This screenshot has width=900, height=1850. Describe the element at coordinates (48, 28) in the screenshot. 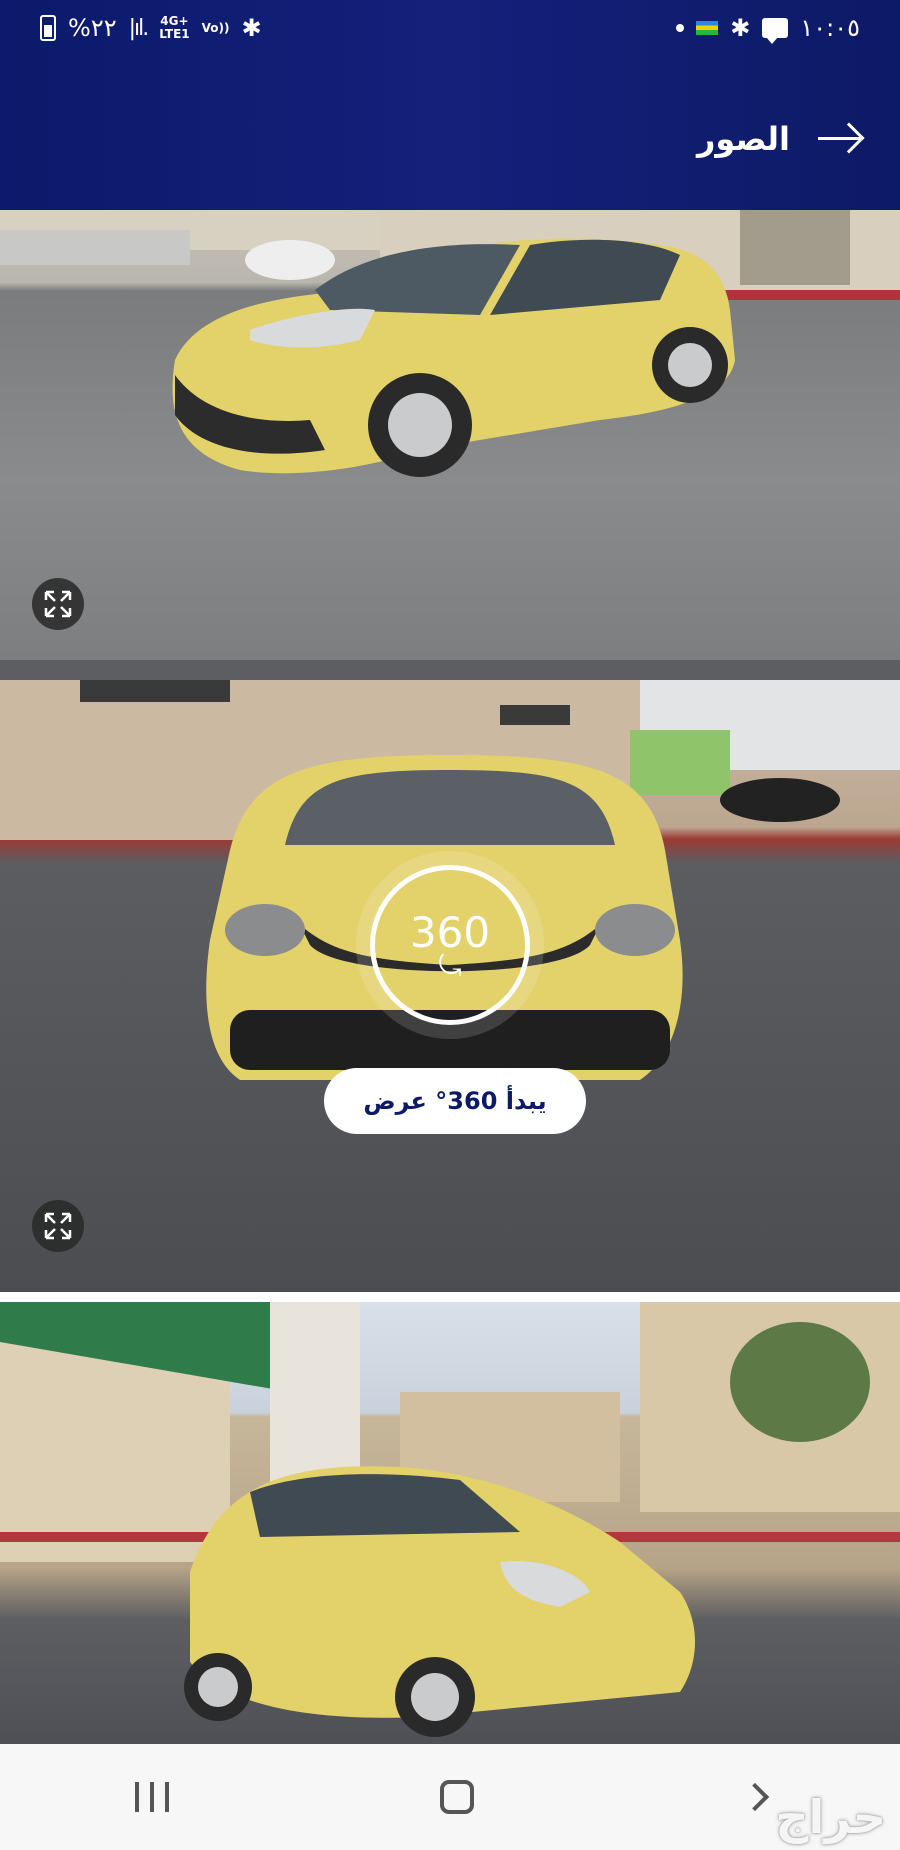

I see `battery-icon` at that location.